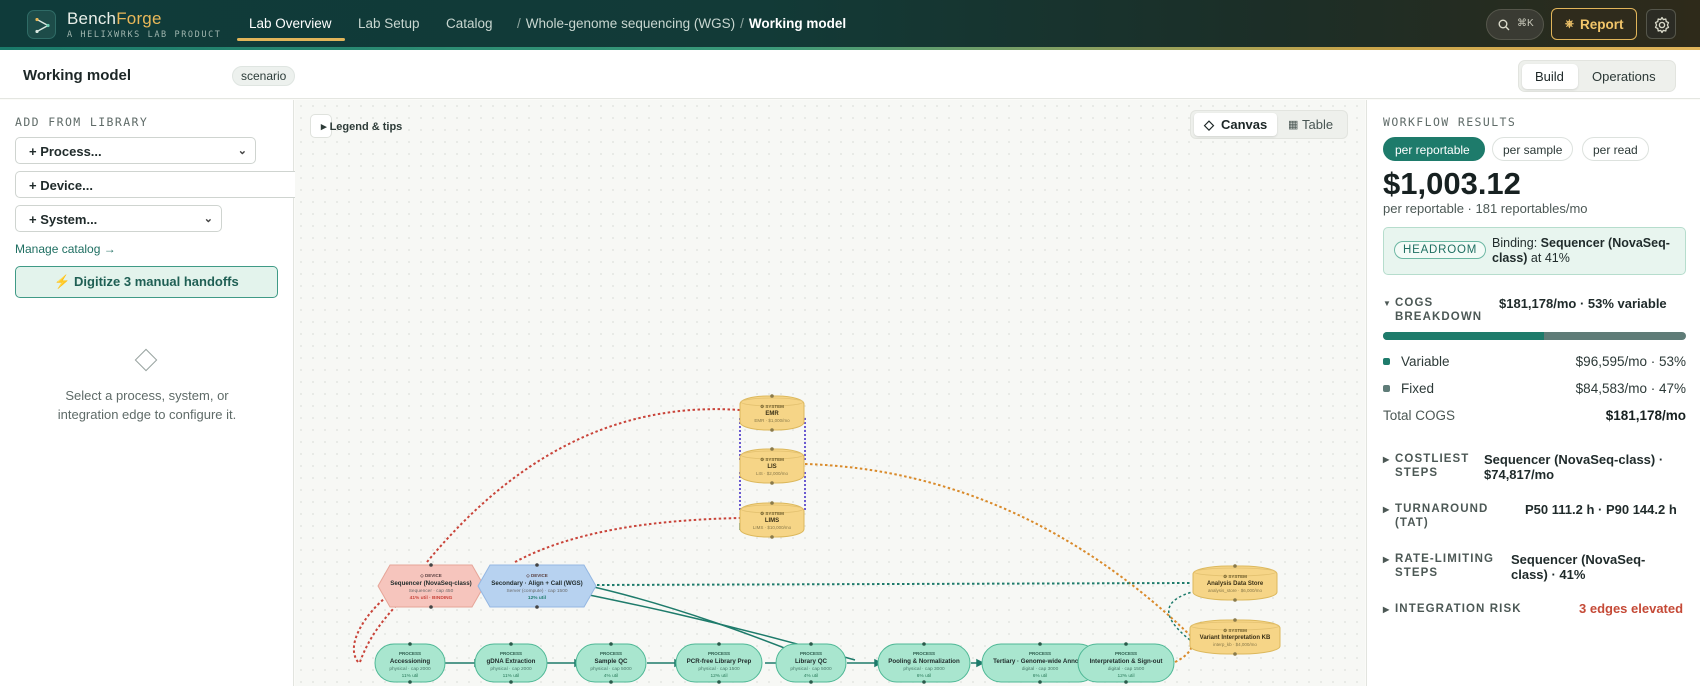 The height and width of the screenshot is (686, 1700). I want to click on process-name: gDNA Extraction, so click(511, 661).